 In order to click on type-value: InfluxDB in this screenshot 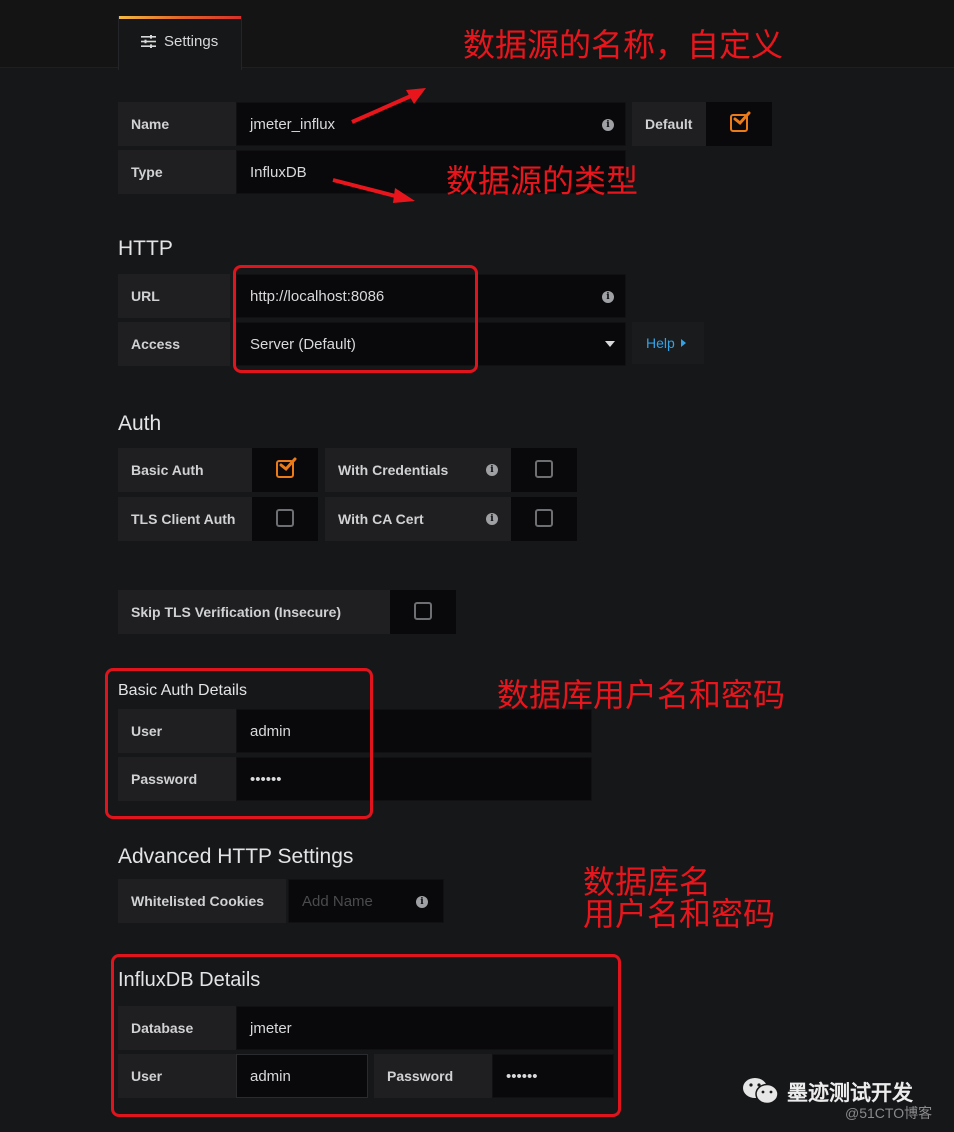, I will do `click(278, 172)`.